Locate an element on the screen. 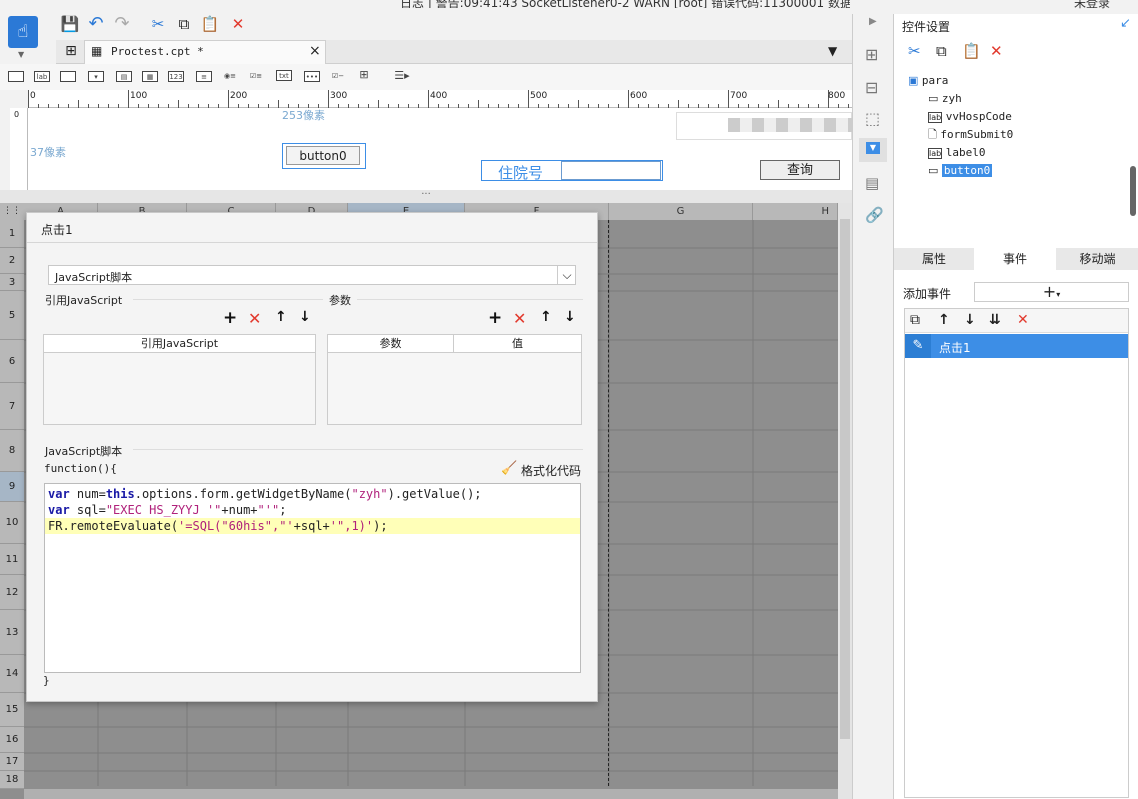 The image size is (1138, 799). dataset-icon: ⊟ is located at coordinates (871, 87).